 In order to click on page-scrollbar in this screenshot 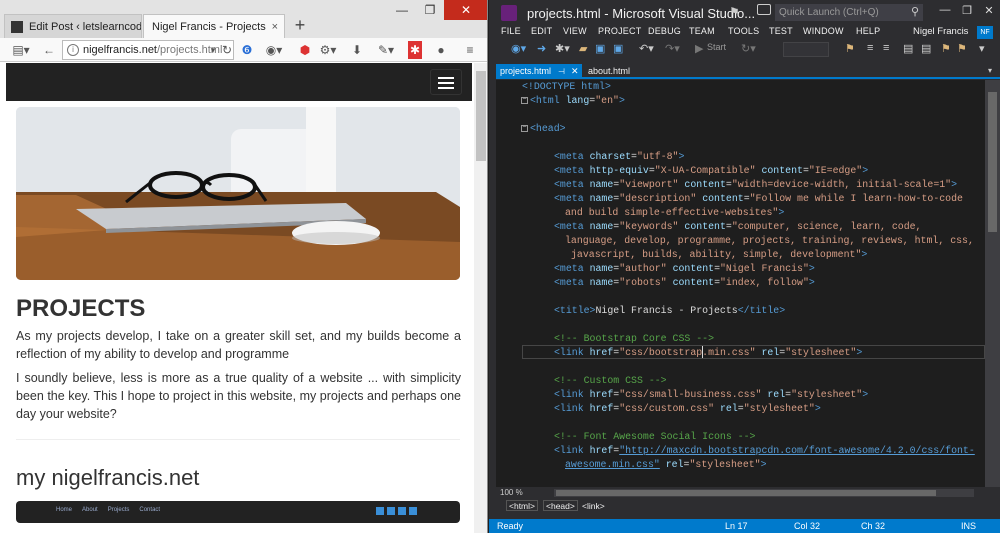, I will do `click(480, 298)`.